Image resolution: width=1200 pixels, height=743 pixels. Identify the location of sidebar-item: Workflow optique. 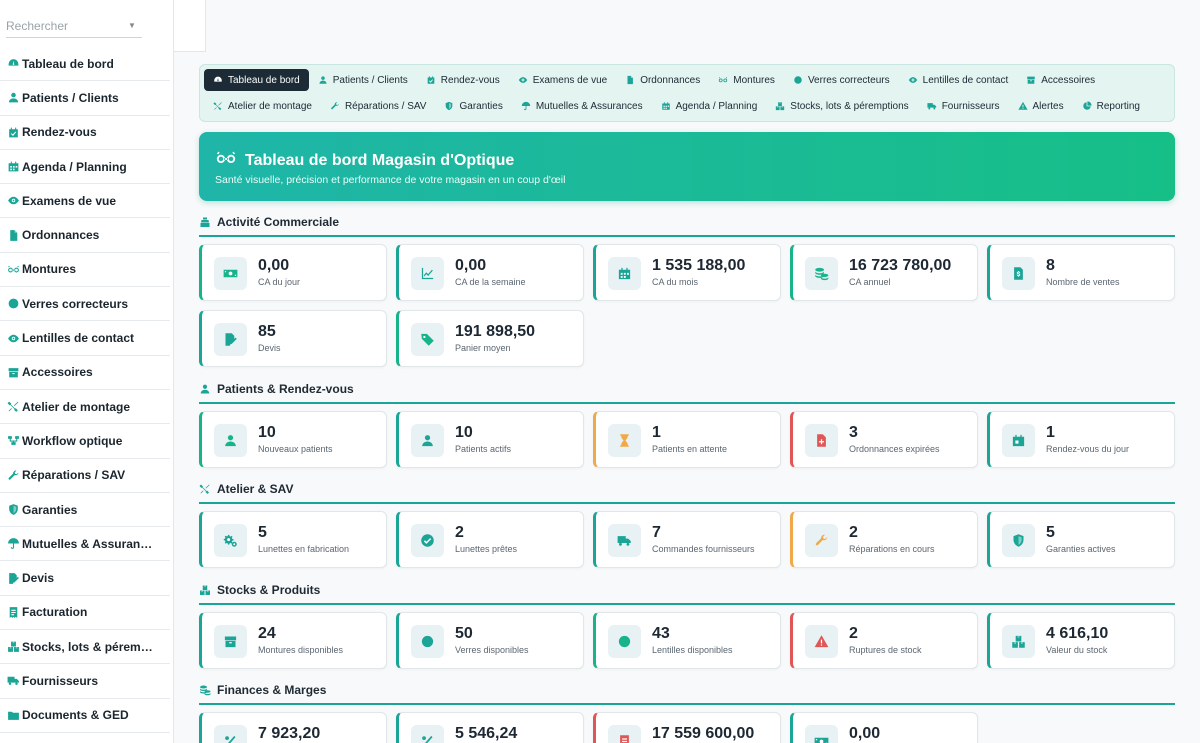
(85, 441).